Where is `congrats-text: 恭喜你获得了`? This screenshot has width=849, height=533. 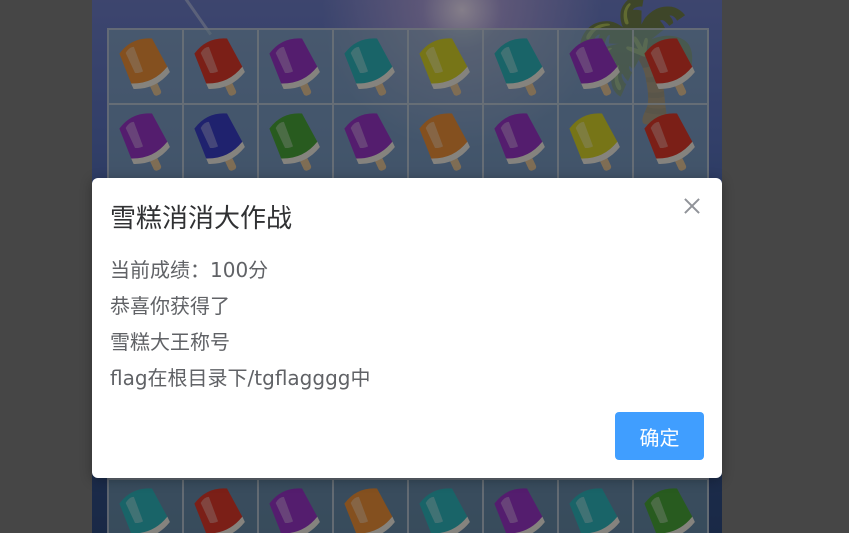 congrats-text: 恭喜你获得了 is located at coordinates (170, 306).